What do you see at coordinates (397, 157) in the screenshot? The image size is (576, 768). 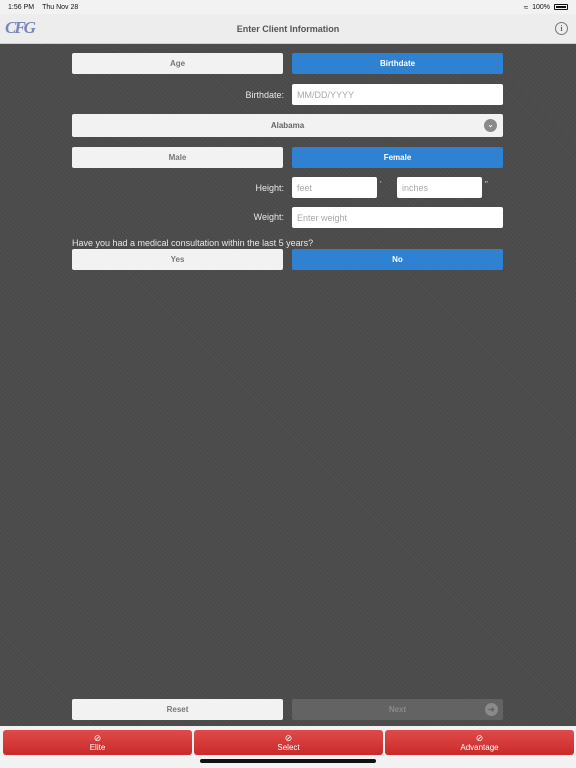 I see `female-toggle-button: Female` at bounding box center [397, 157].